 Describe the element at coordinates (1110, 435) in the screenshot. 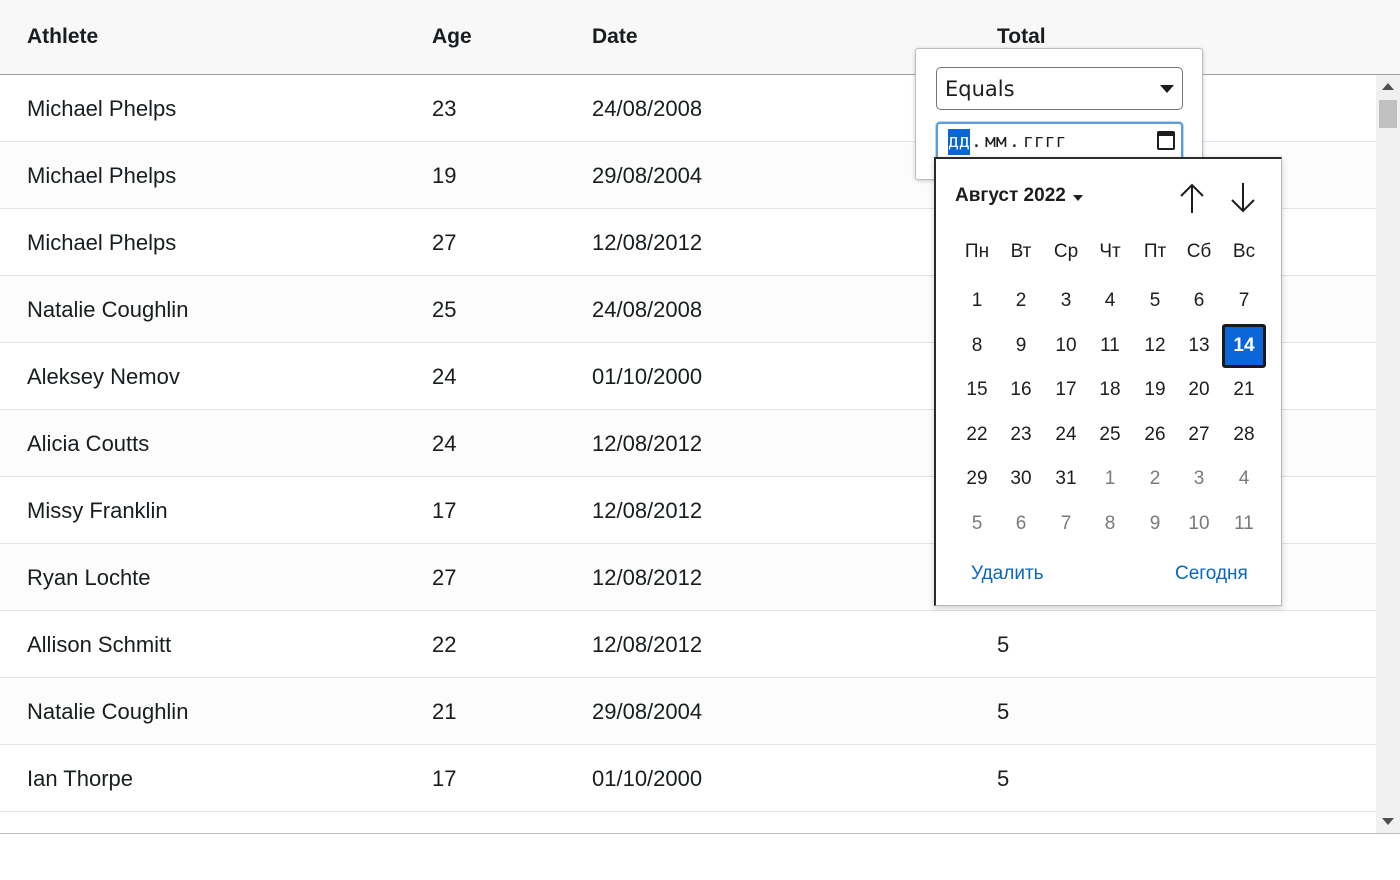

I see `calendar-day: 25` at that location.